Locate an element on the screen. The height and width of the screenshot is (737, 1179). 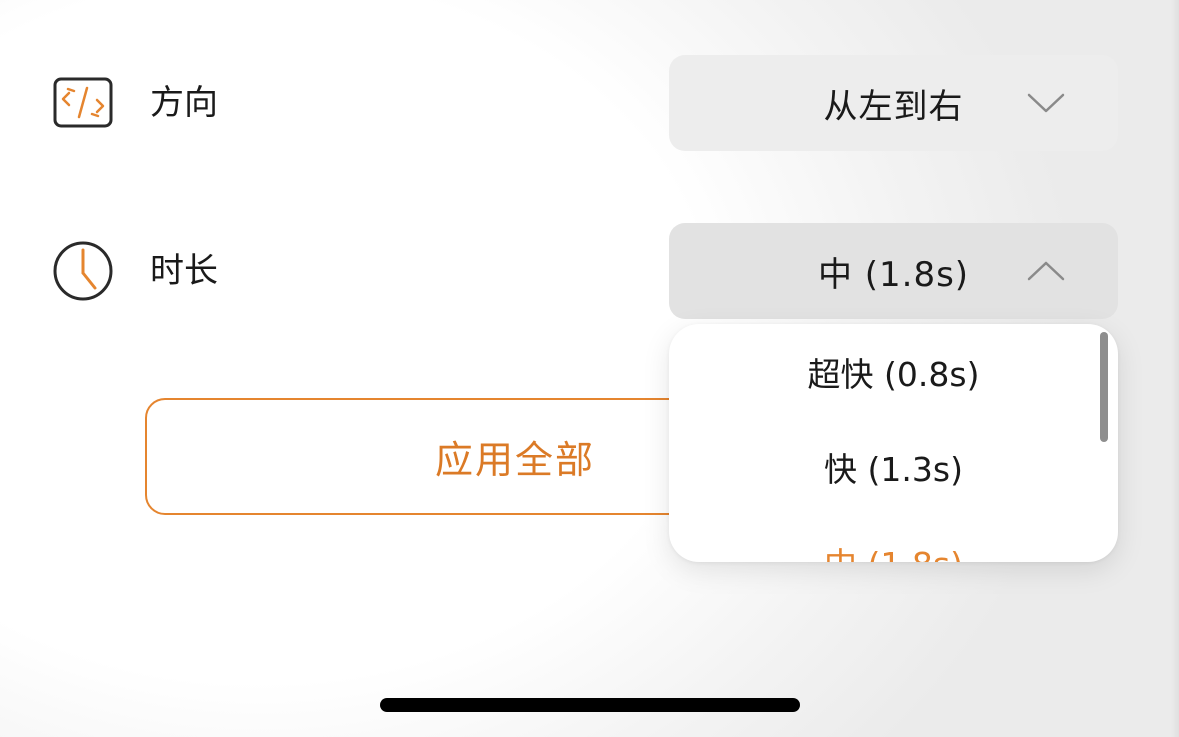
direction-value: 从左到右 is located at coordinates (893, 106).